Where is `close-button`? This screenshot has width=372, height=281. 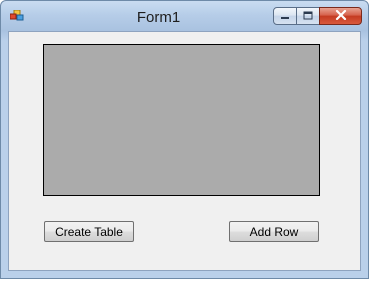
close-button is located at coordinates (340, 16).